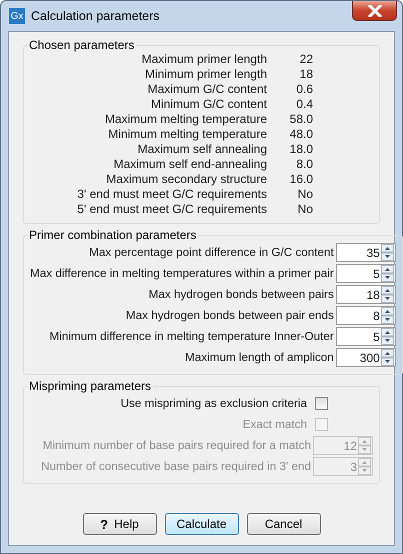 The height and width of the screenshot is (554, 403). What do you see at coordinates (202, 149) in the screenshot?
I see `parameter-label: Maximum self annealing` at bounding box center [202, 149].